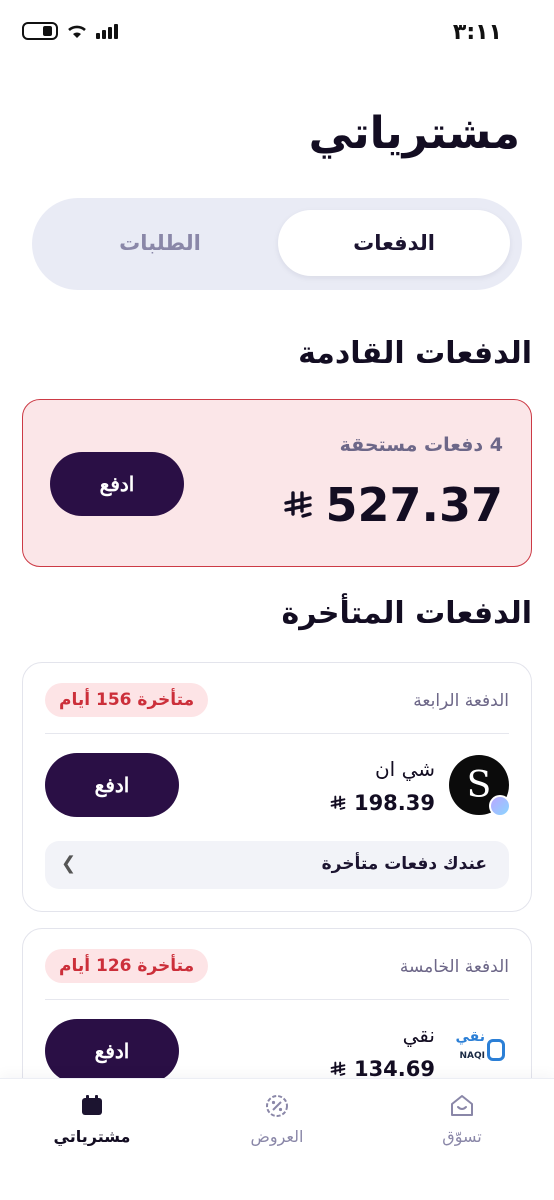 The width and height of the screenshot is (554, 1200). I want to click on merchant-name: شي ان, so click(404, 769).